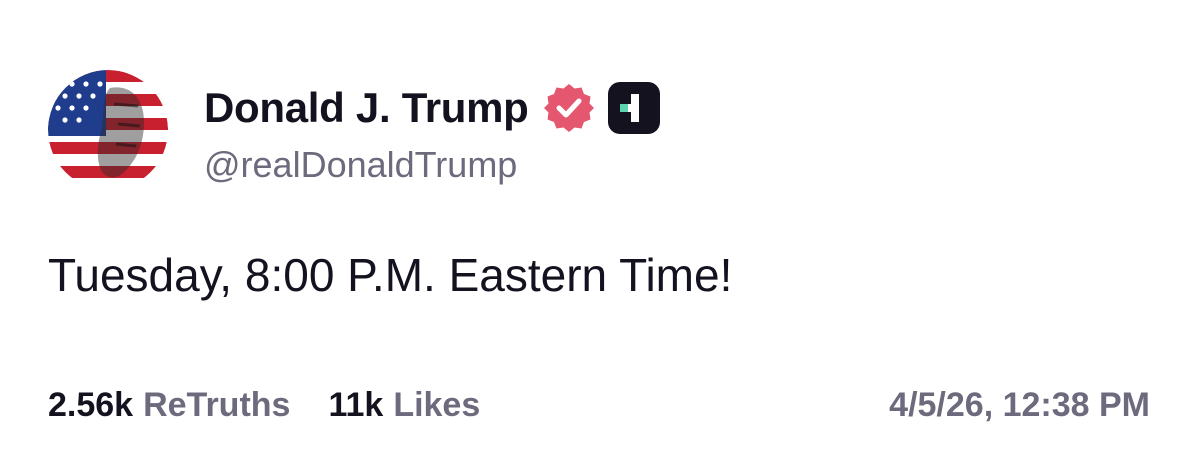 This screenshot has width=1200, height=463. Describe the element at coordinates (569, 108) in the screenshot. I see `verified-badge-icon` at that location.